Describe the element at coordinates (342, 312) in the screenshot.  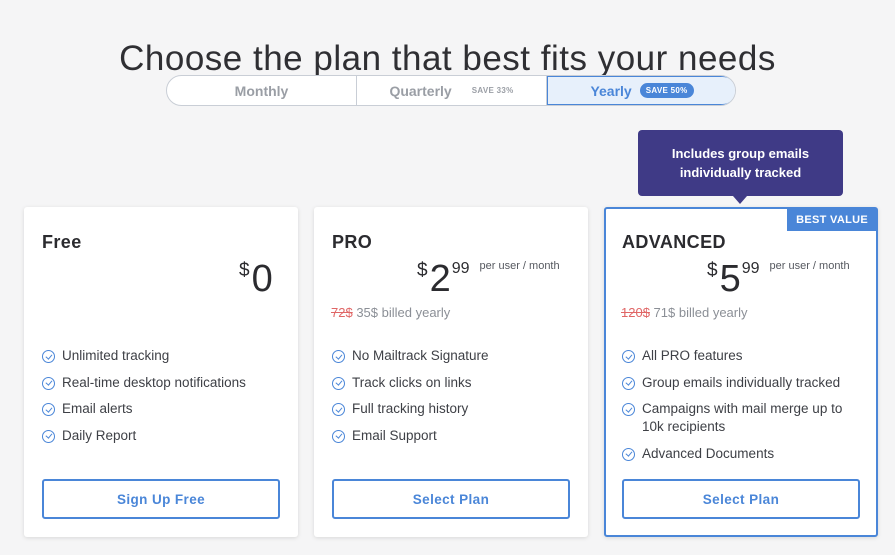
I see `old-price: 72$` at that location.